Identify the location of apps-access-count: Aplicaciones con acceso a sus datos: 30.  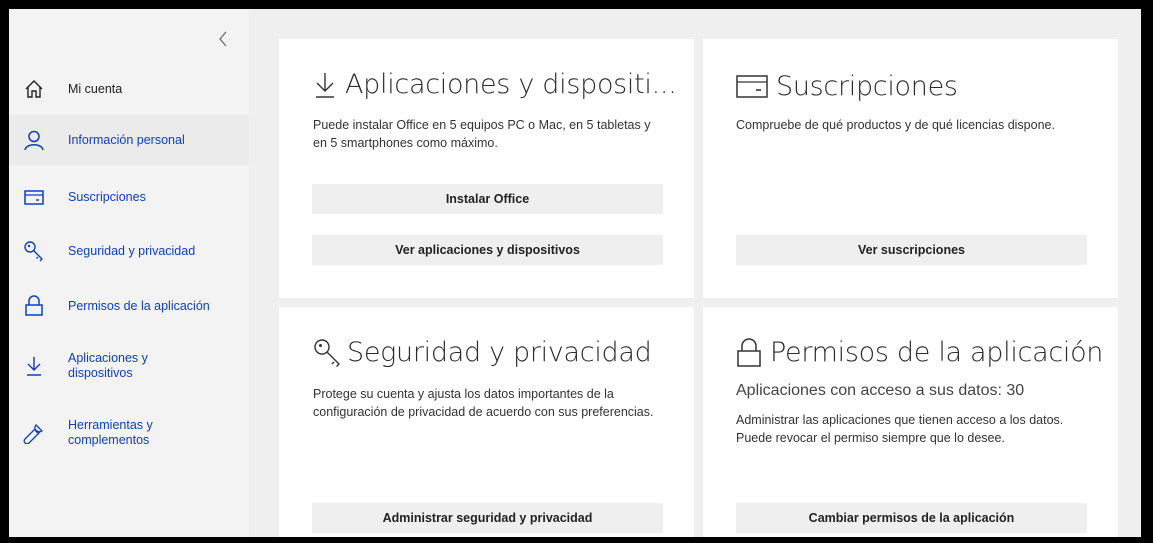
(880, 390).